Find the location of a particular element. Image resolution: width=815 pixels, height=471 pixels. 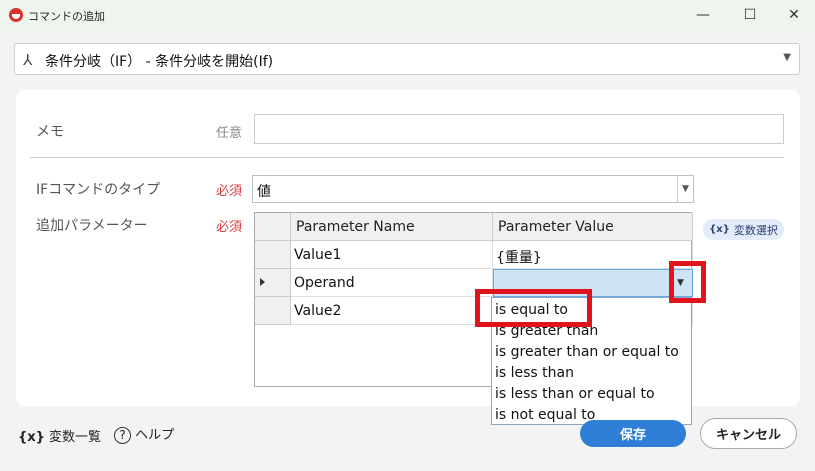

highlight-box-option is located at coordinates (533, 308).